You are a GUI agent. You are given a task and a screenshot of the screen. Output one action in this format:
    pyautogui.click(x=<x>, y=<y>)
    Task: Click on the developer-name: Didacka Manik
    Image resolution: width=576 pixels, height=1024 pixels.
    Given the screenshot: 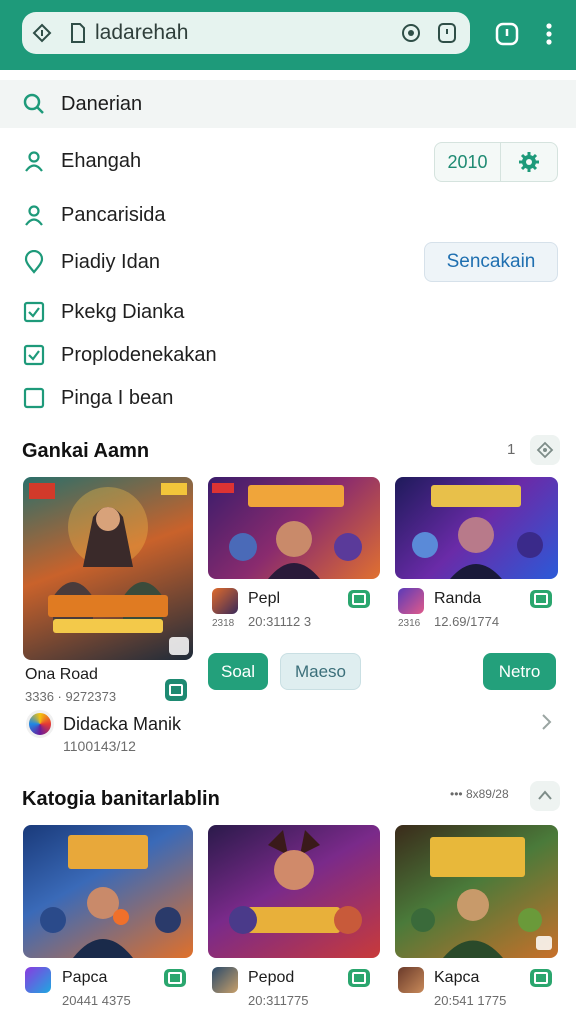 What is the action you would take?
    pyautogui.click(x=122, y=724)
    